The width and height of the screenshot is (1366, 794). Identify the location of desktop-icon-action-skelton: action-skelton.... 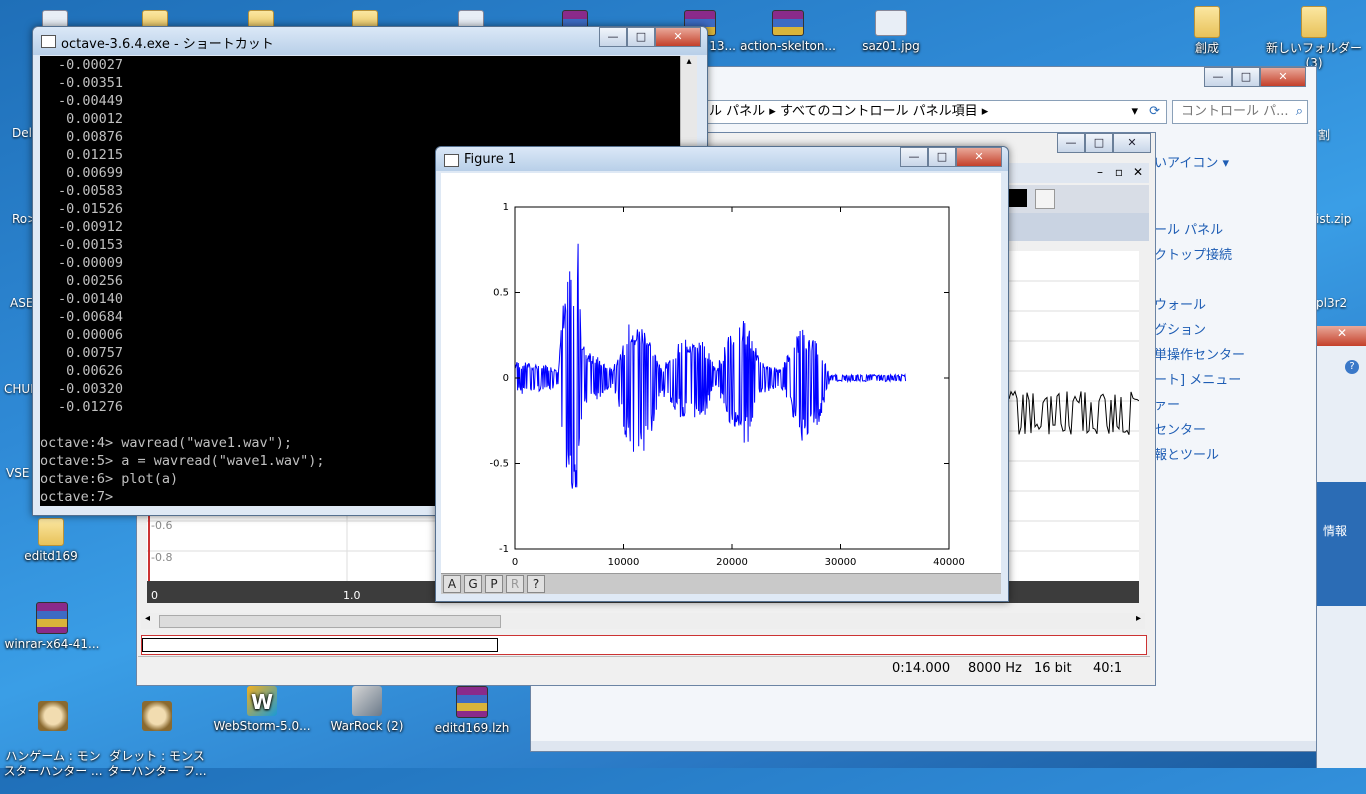
(788, 32).